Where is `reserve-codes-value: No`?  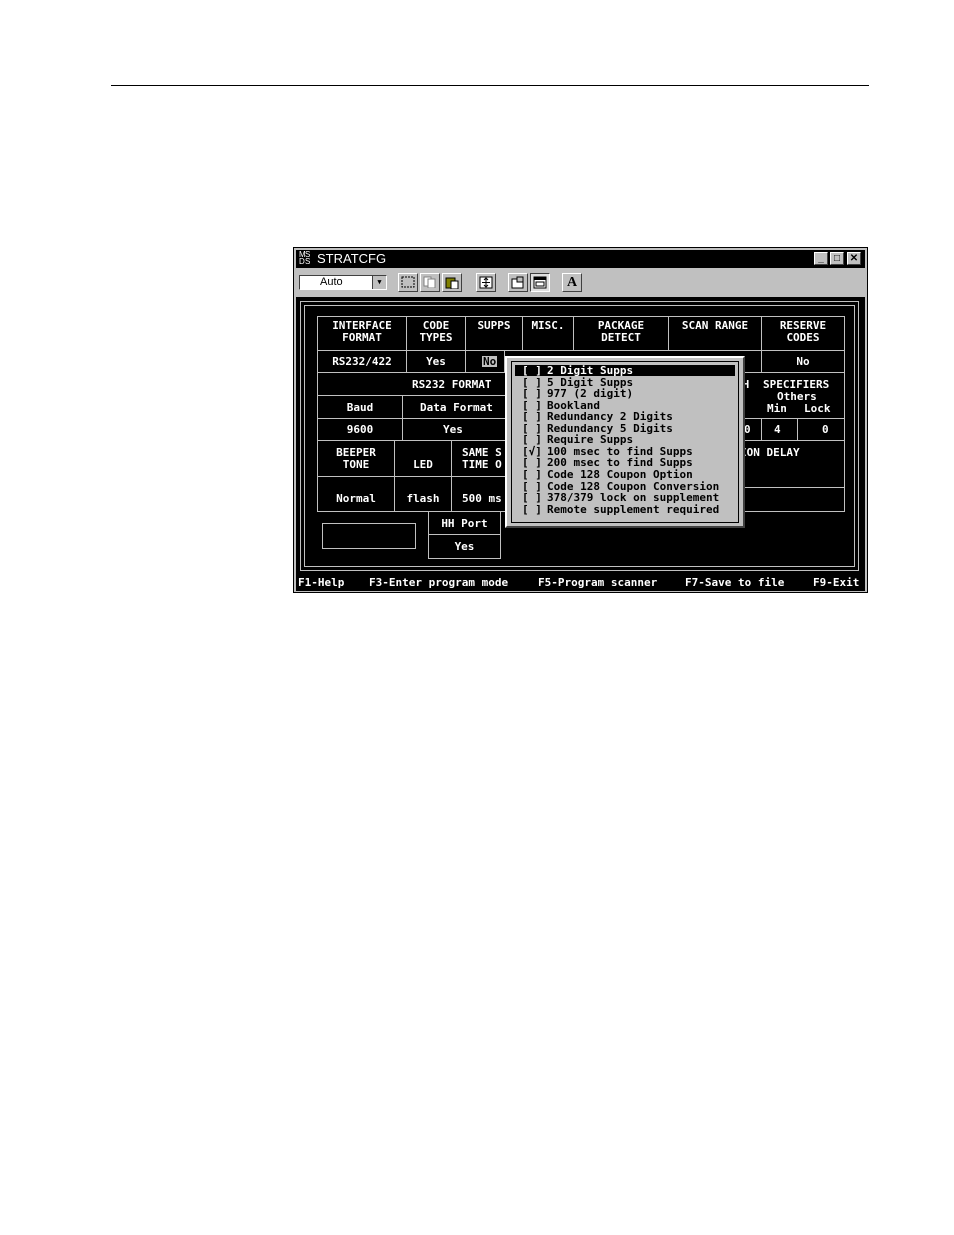 reserve-codes-value: No is located at coordinates (803, 361).